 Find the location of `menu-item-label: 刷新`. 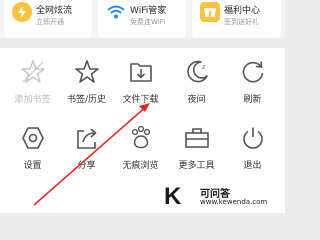

menu-item-label: 刷新 is located at coordinates (252, 100).